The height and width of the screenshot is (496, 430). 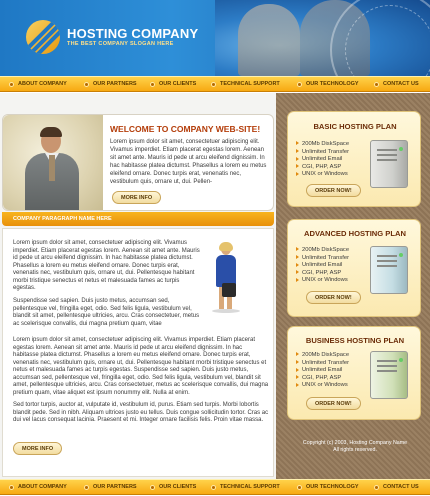 What do you see at coordinates (355, 340) in the screenshot?
I see `plan-title: BUSINESS HOSTING PLAN` at bounding box center [355, 340].